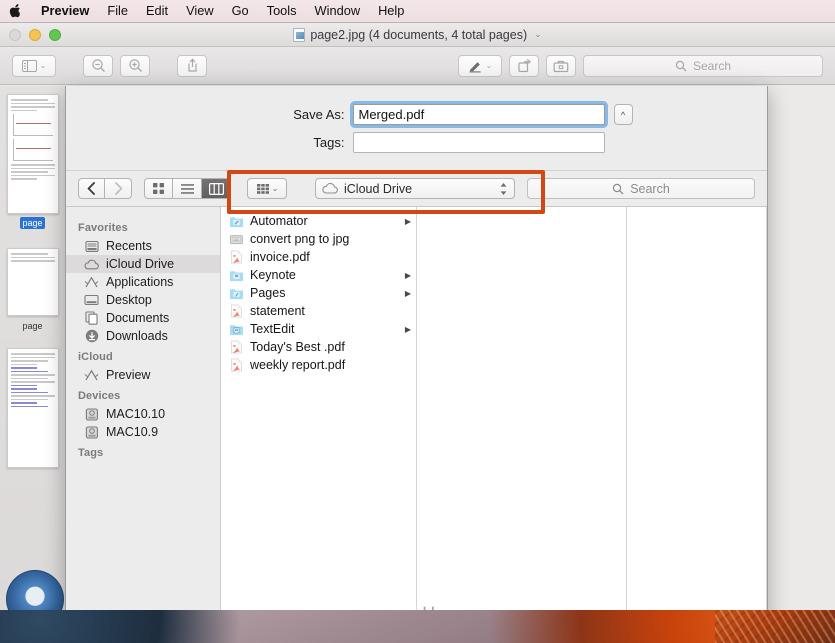 Image resolution: width=835 pixels, height=643 pixels. Describe the element at coordinates (489, 65) in the screenshot. I see `markup-chevron-down-icon: ⌄` at that location.